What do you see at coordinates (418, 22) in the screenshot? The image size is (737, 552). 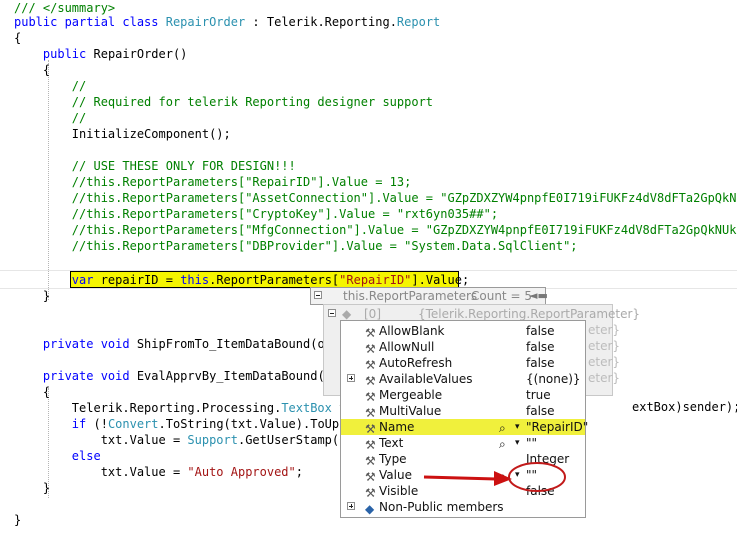 I see `code-token: Report` at bounding box center [418, 22].